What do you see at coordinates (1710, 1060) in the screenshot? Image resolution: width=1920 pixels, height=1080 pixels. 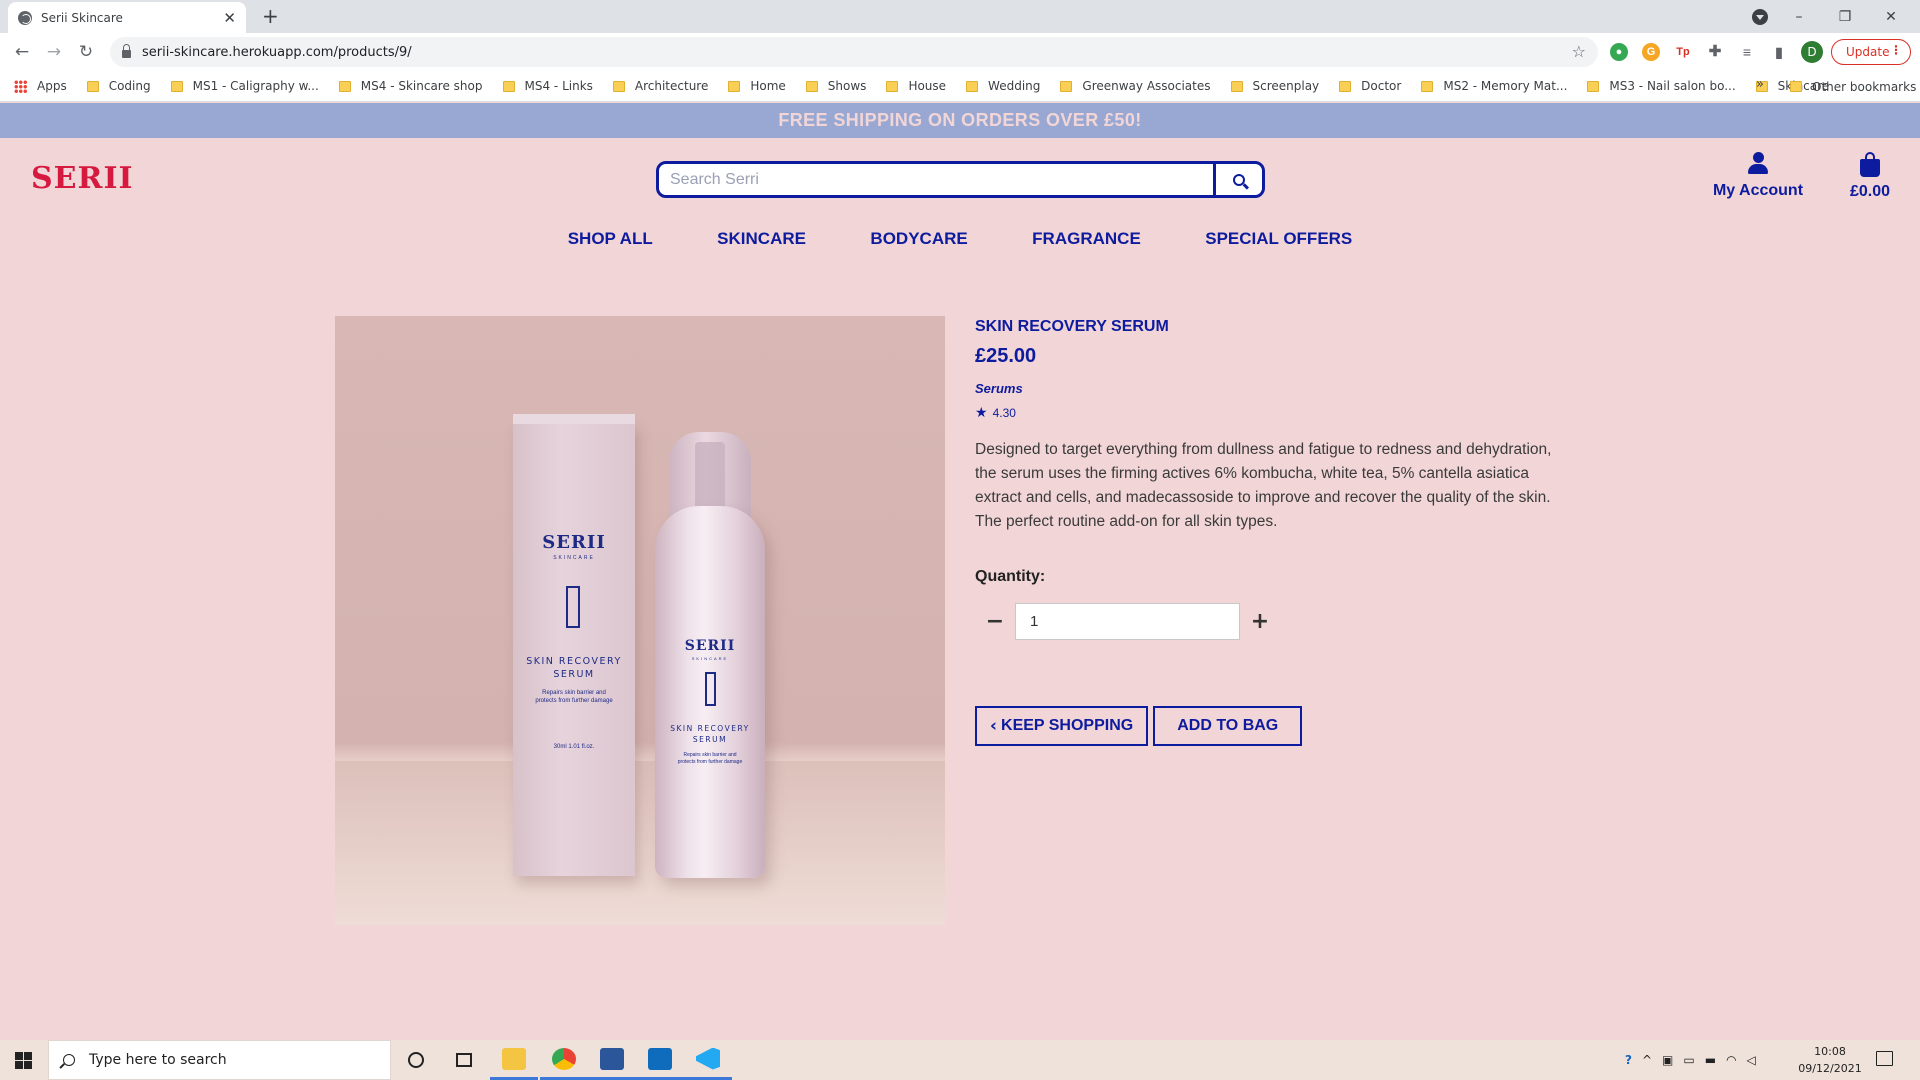 I see `battery-icon: ▬` at bounding box center [1710, 1060].